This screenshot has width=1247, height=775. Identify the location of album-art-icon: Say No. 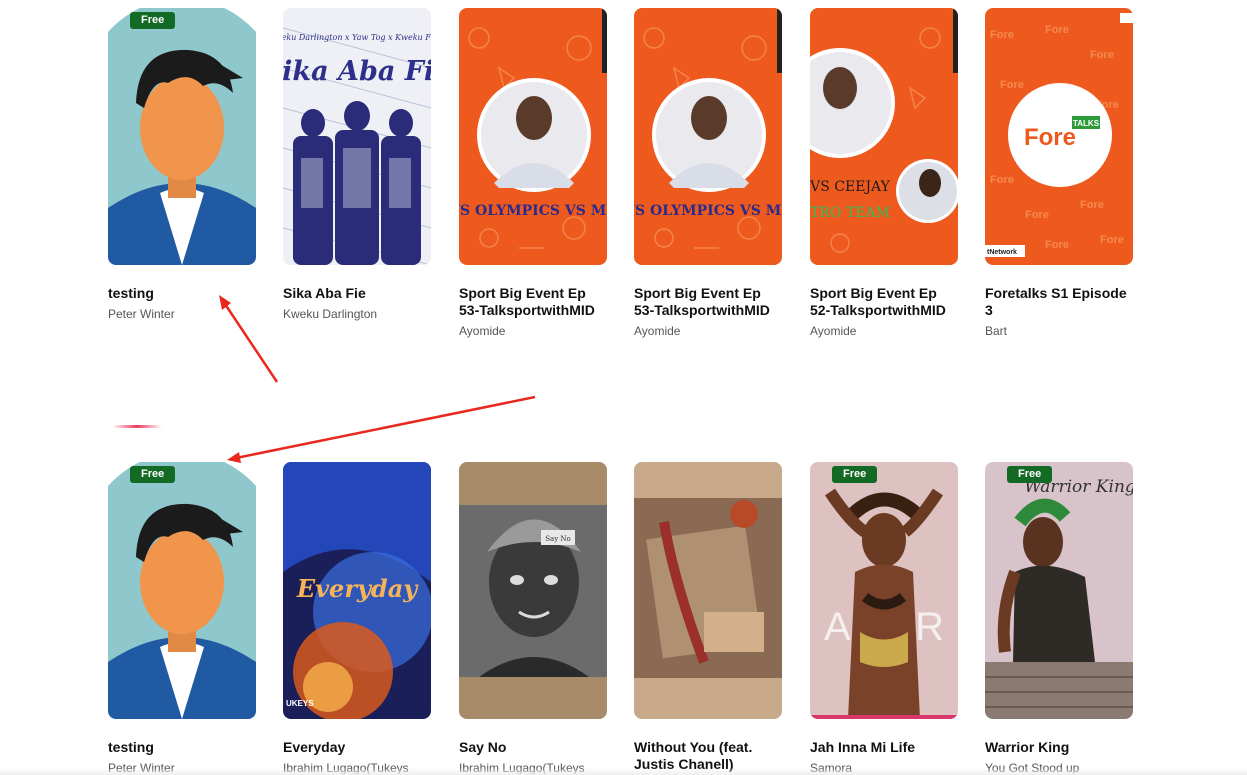
(533, 590).